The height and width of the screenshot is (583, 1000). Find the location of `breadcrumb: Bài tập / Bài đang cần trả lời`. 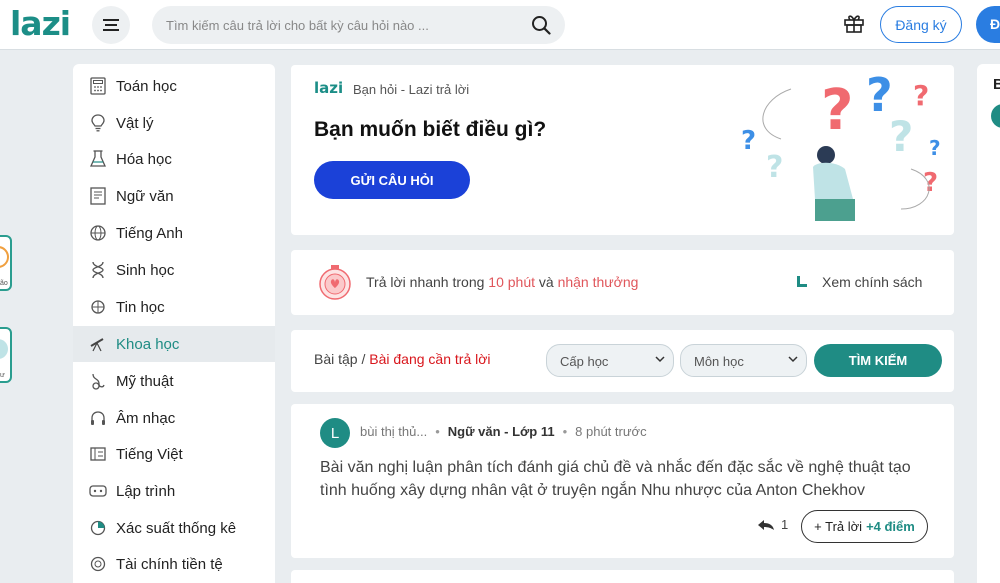

breadcrumb: Bài tập / Bài đang cần trả lời is located at coordinates (402, 359).